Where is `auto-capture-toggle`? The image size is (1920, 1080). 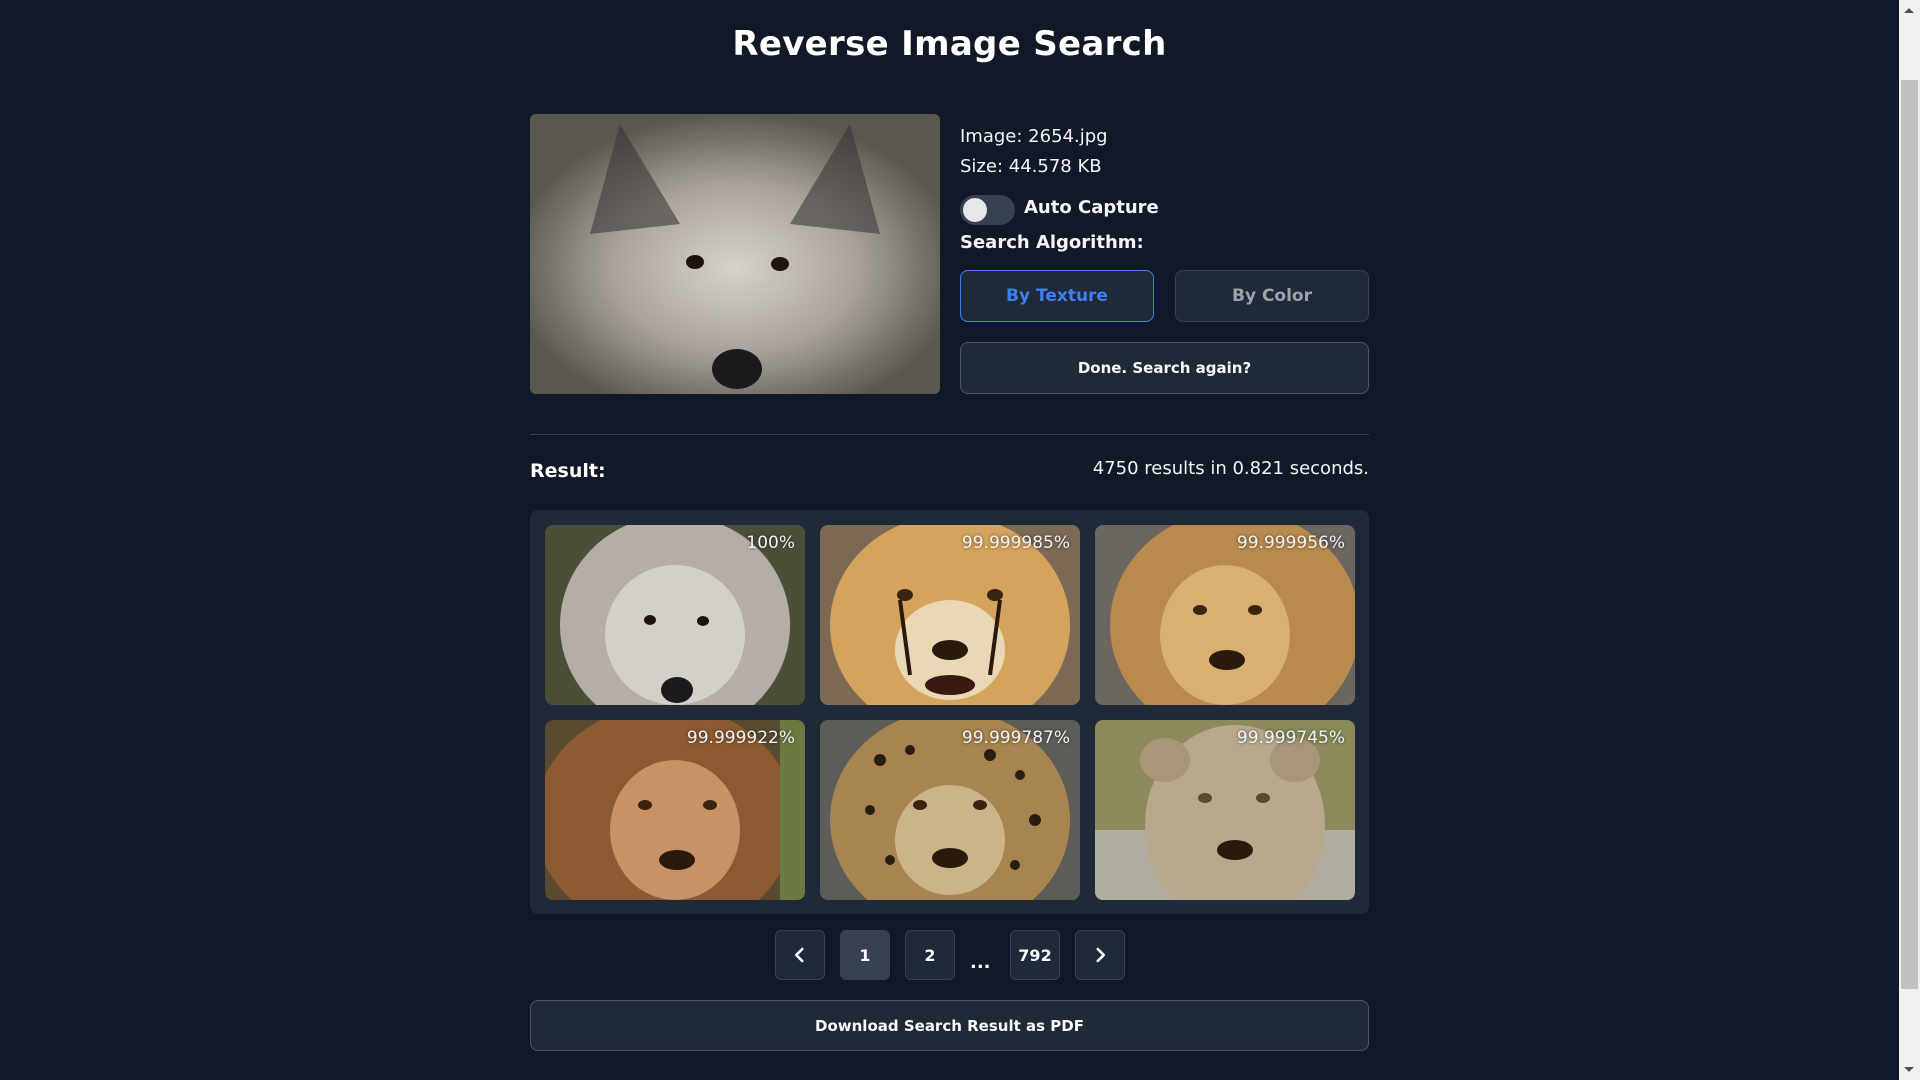 auto-capture-toggle is located at coordinates (987, 210).